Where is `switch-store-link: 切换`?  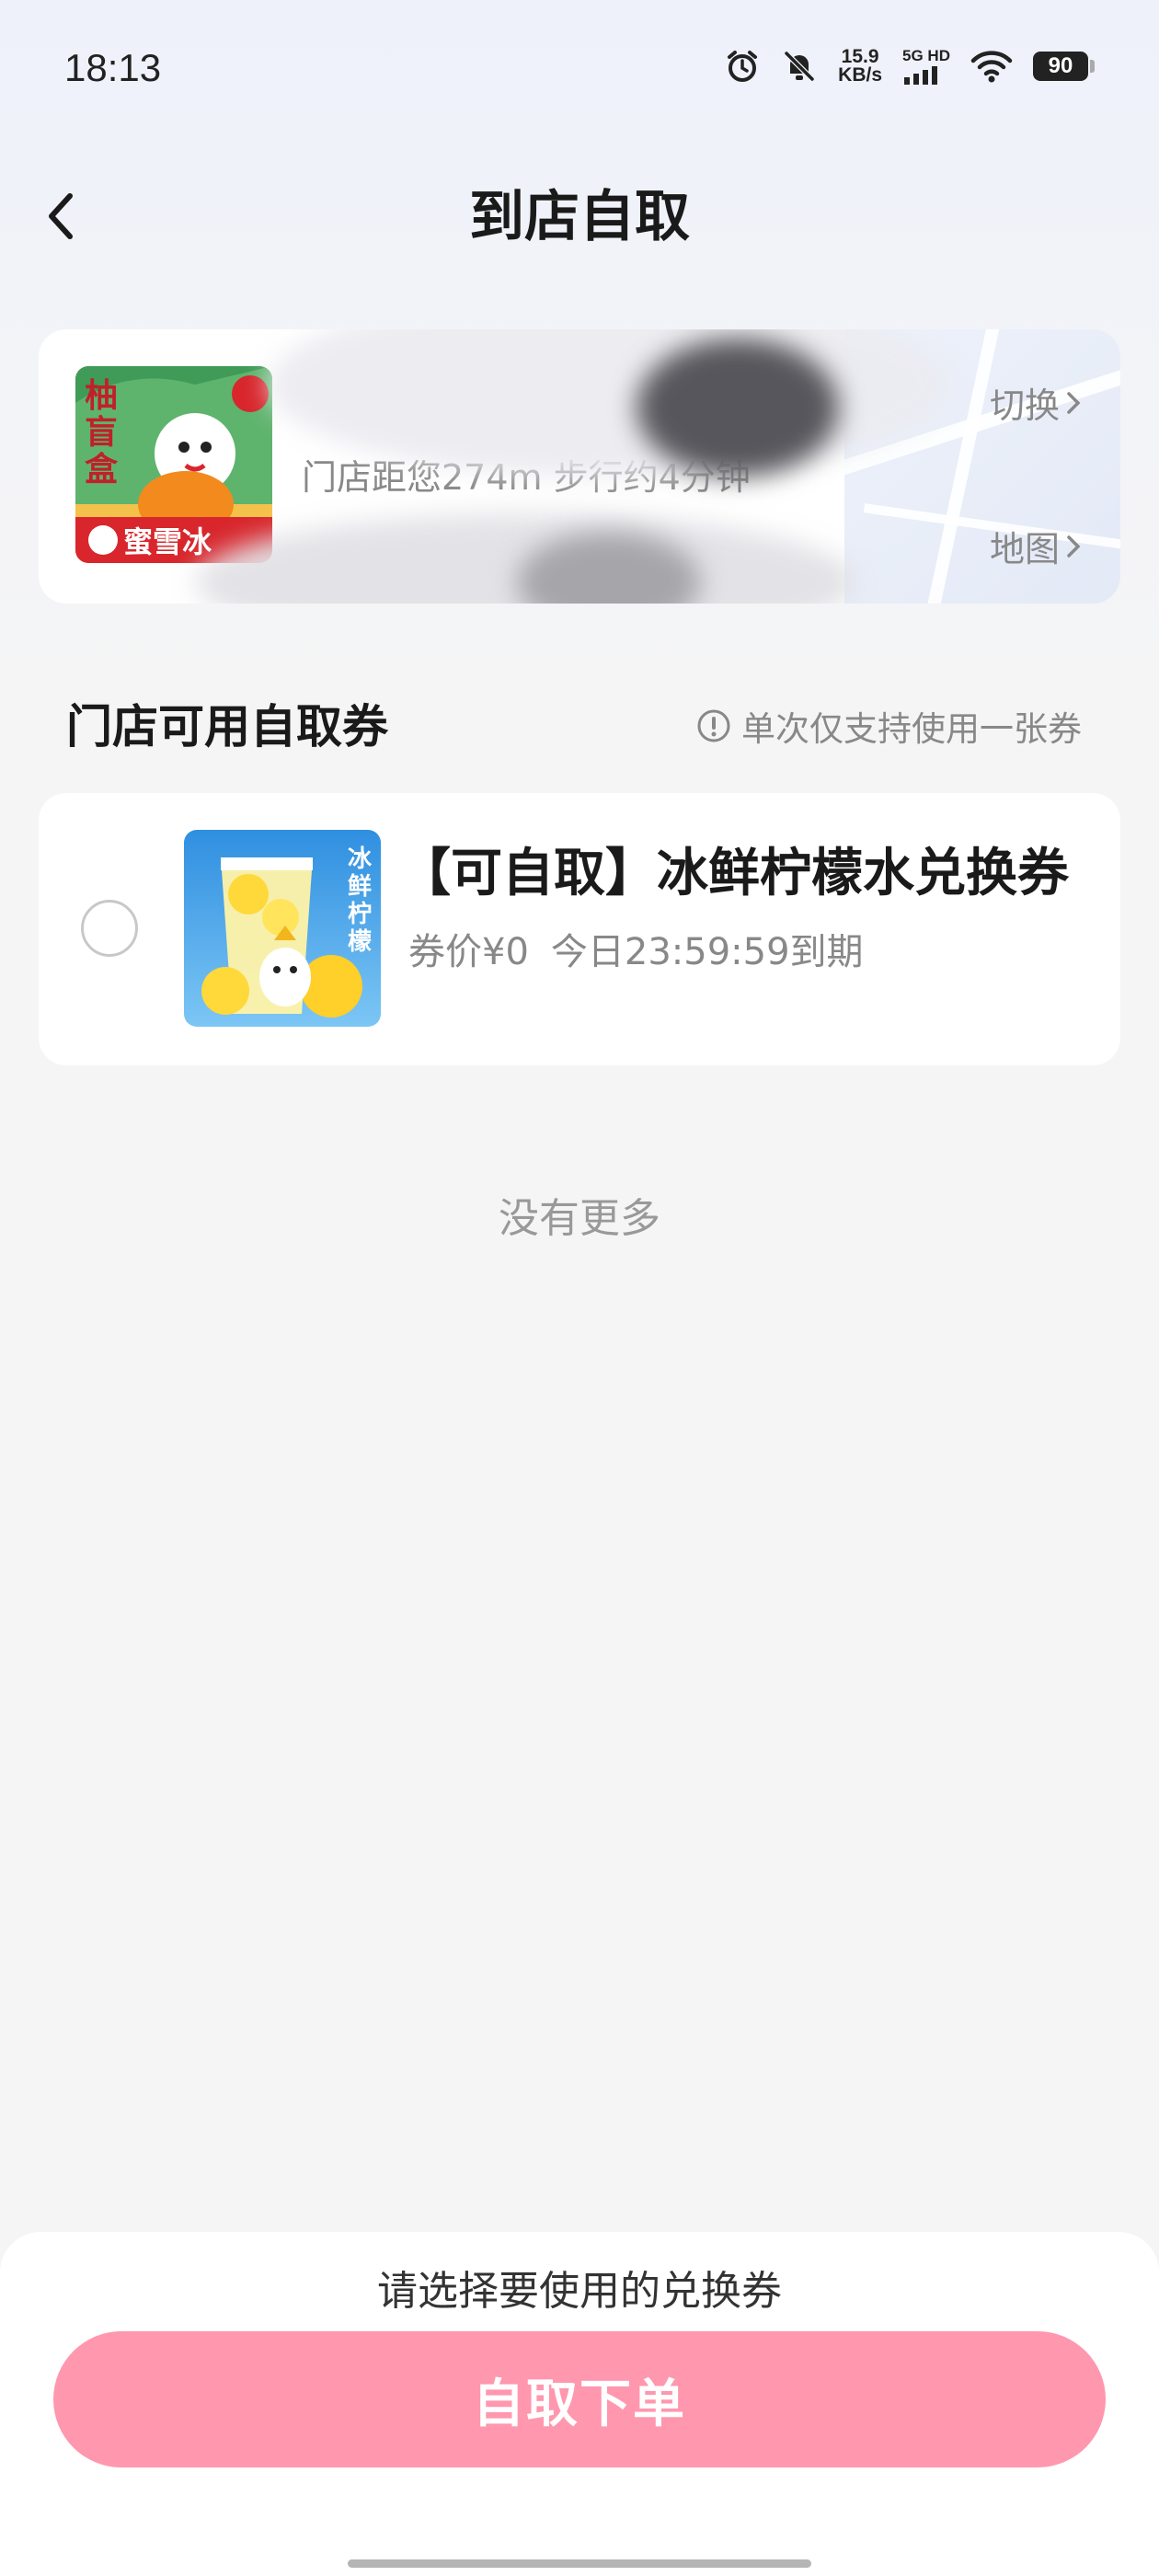
switch-store-link: 切换 is located at coordinates (1036, 402).